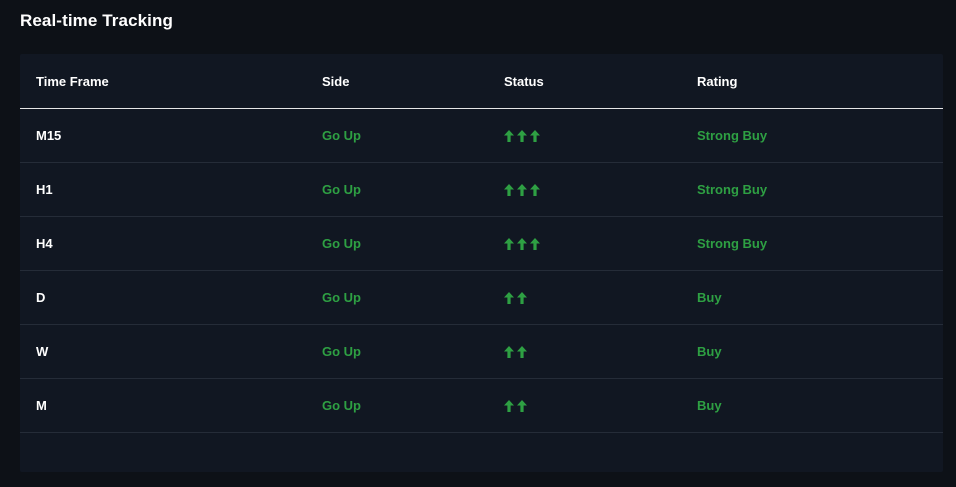  I want to click on table-row: M Go Up Buy, so click(481, 406).